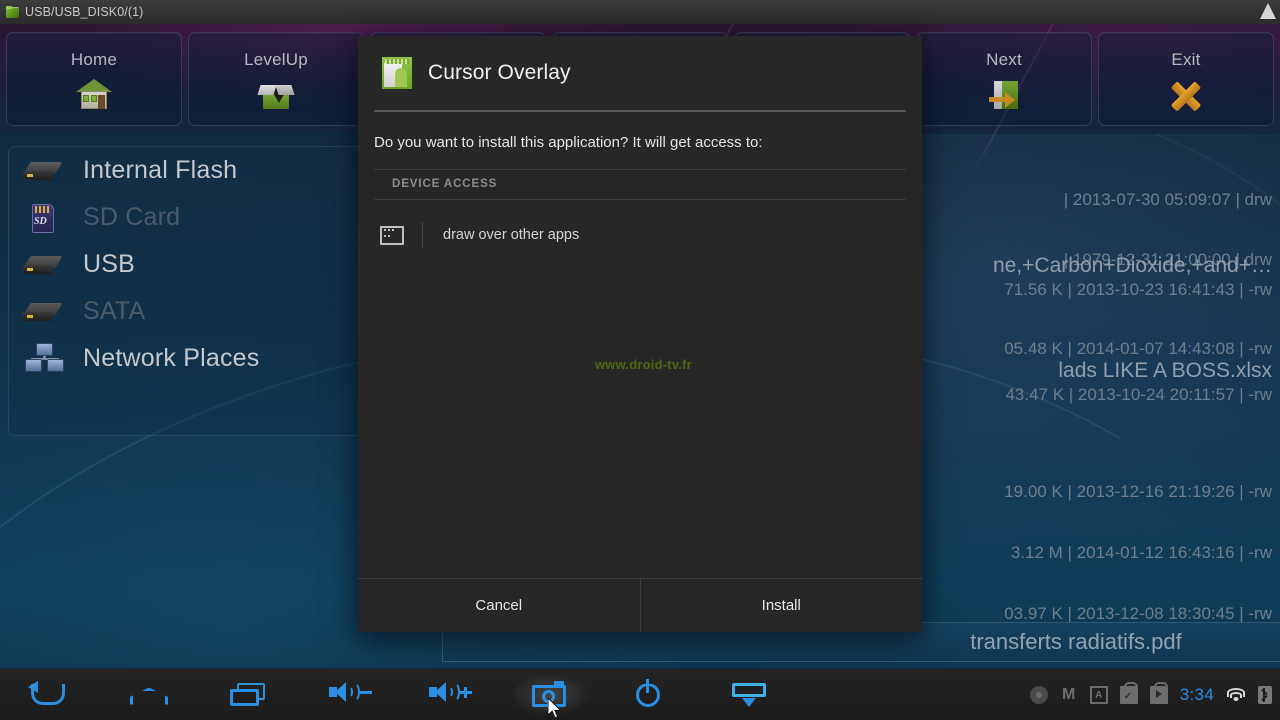  I want to click on status-tray: M A ✓ 3:34, so click(1154, 693).